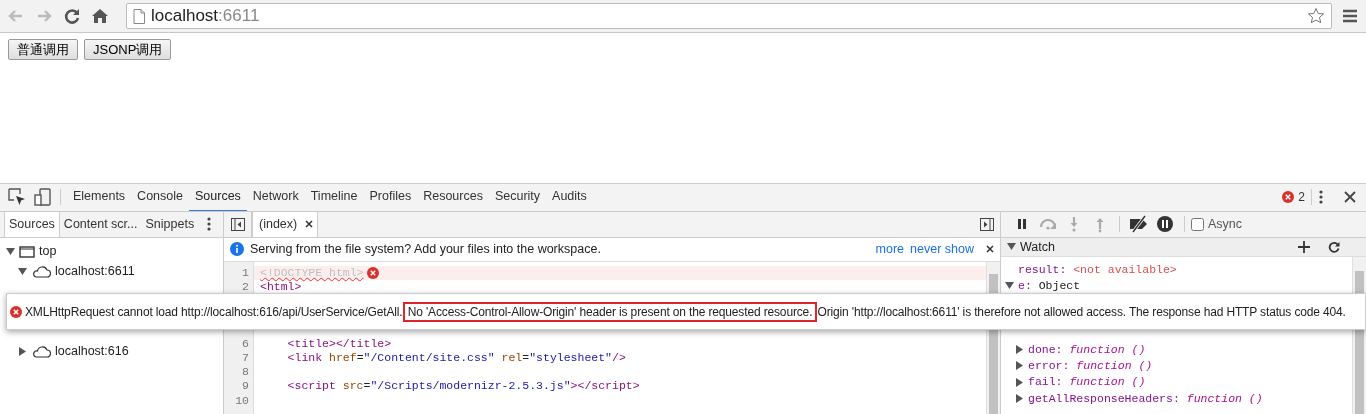 This screenshot has height=414, width=1366. I want to click on editor-tab: (index), so click(285, 224).